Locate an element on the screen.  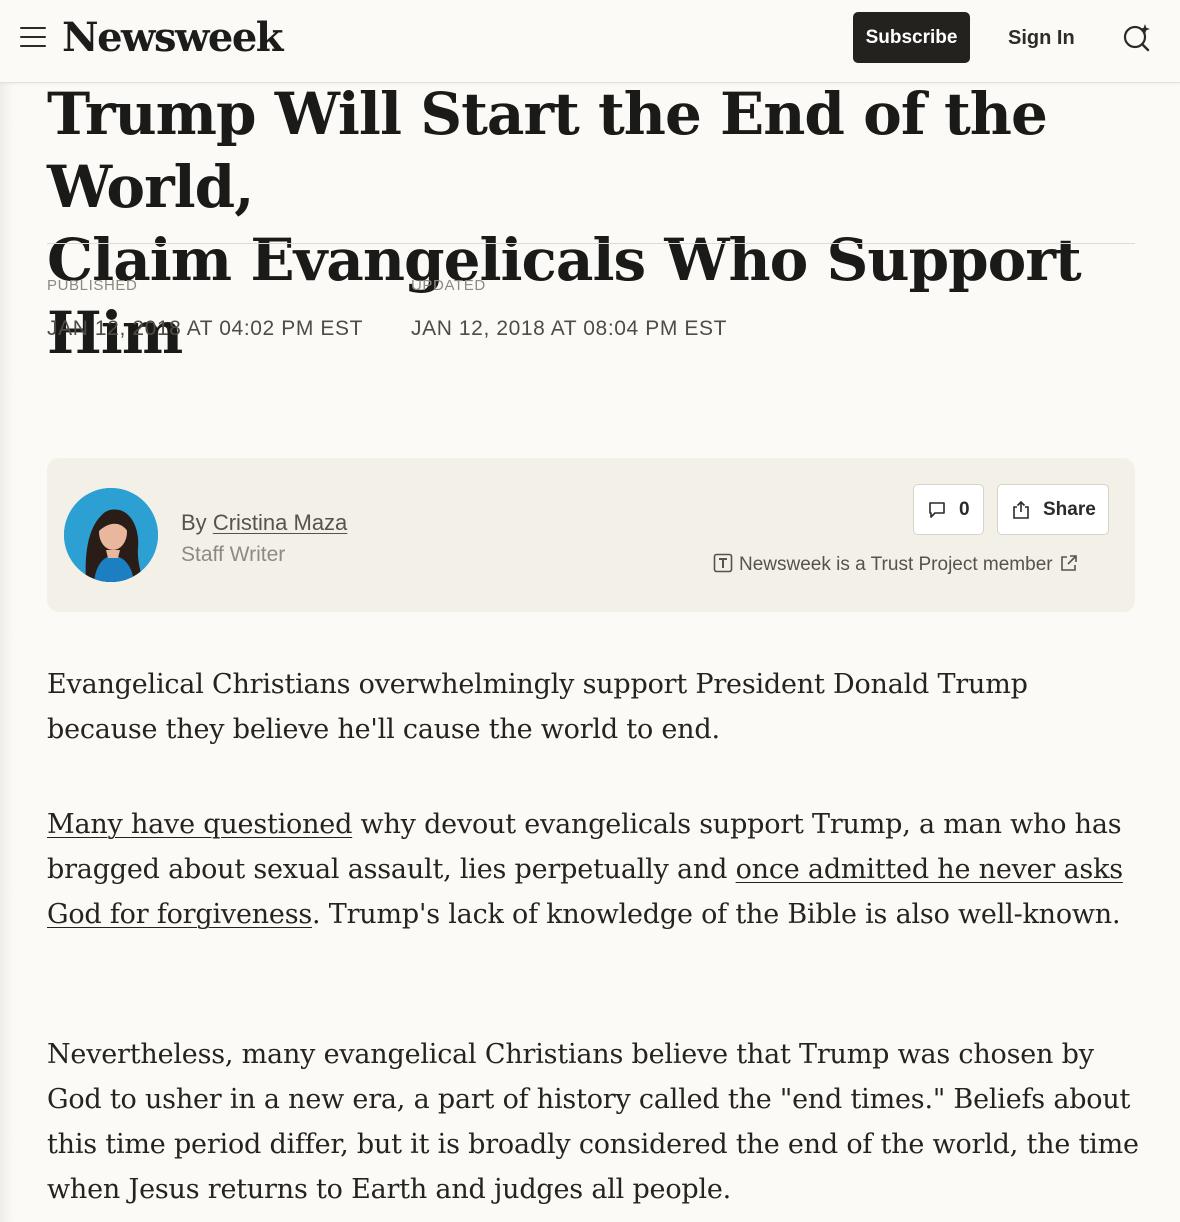
many-have-questioned-link: Many have questioned is located at coordinates (199, 824).